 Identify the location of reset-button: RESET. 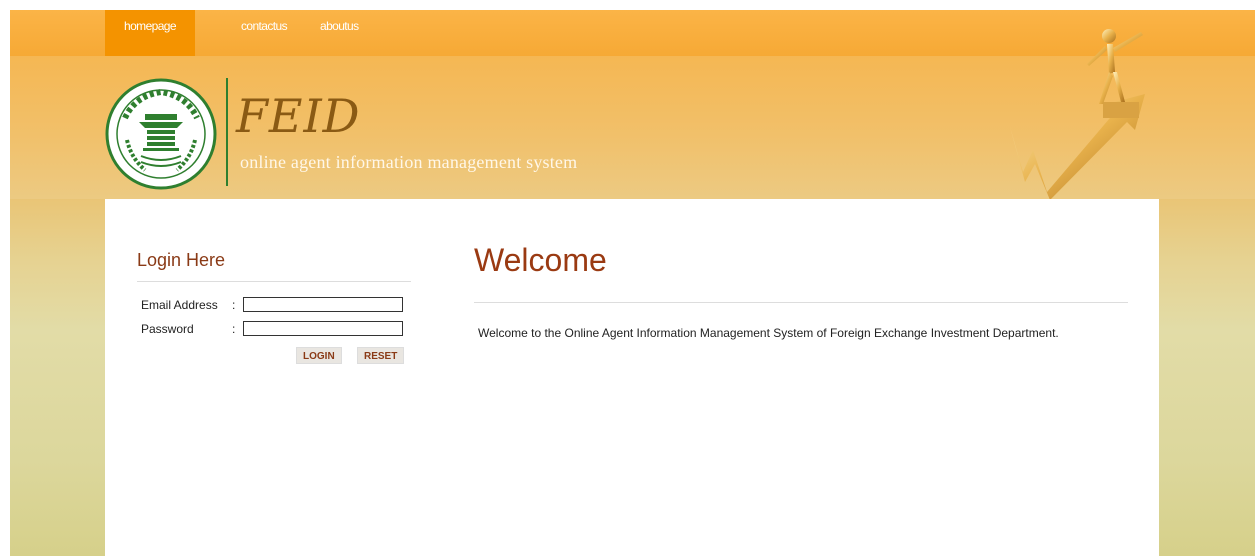
(381, 355).